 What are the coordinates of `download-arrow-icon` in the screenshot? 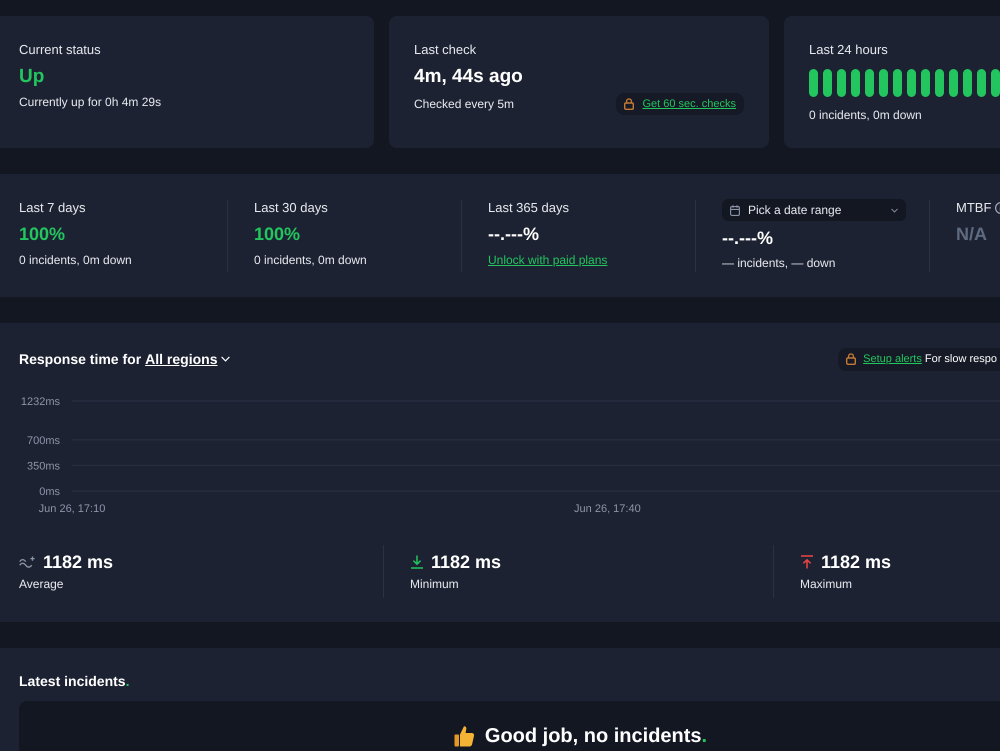 It's located at (417, 562).